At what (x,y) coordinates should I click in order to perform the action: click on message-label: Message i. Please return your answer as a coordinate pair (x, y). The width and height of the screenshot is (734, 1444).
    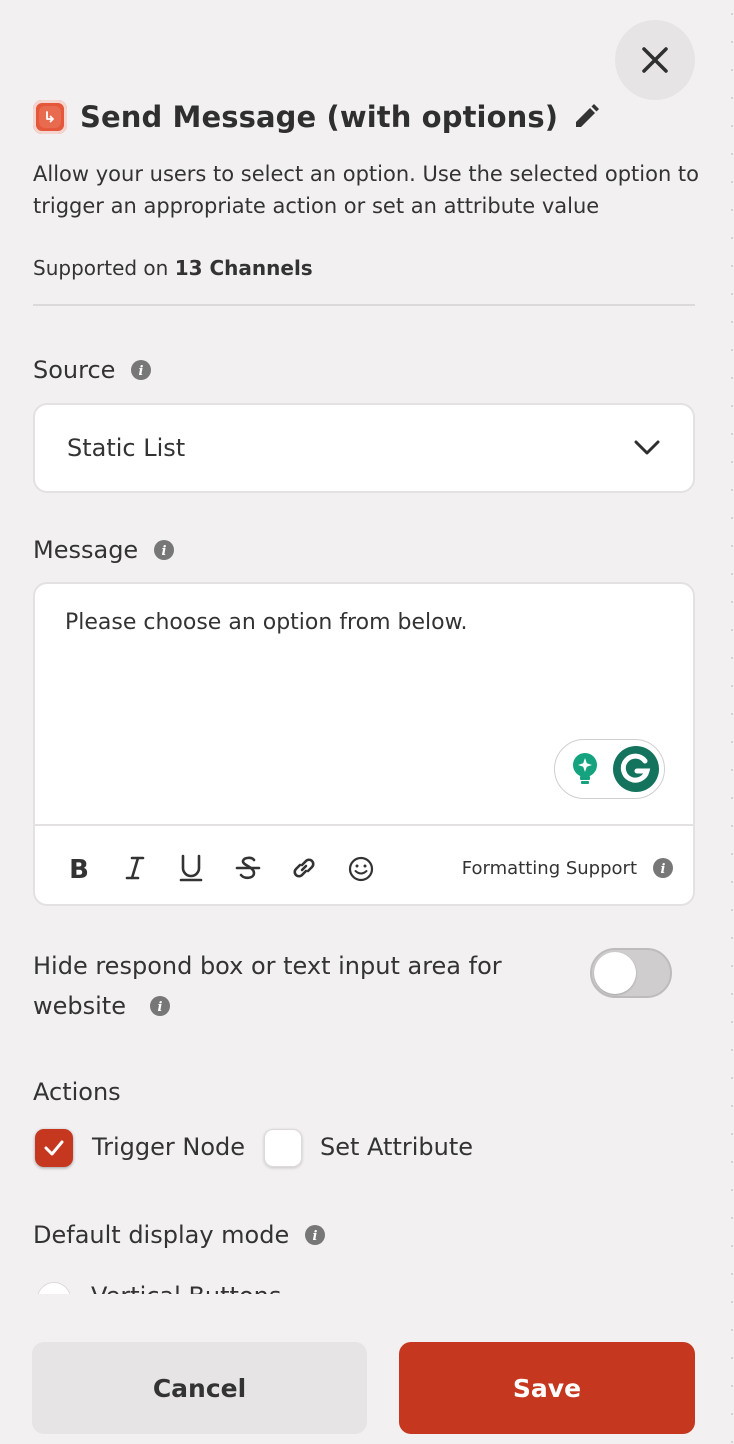
    Looking at the image, I should click on (104, 550).